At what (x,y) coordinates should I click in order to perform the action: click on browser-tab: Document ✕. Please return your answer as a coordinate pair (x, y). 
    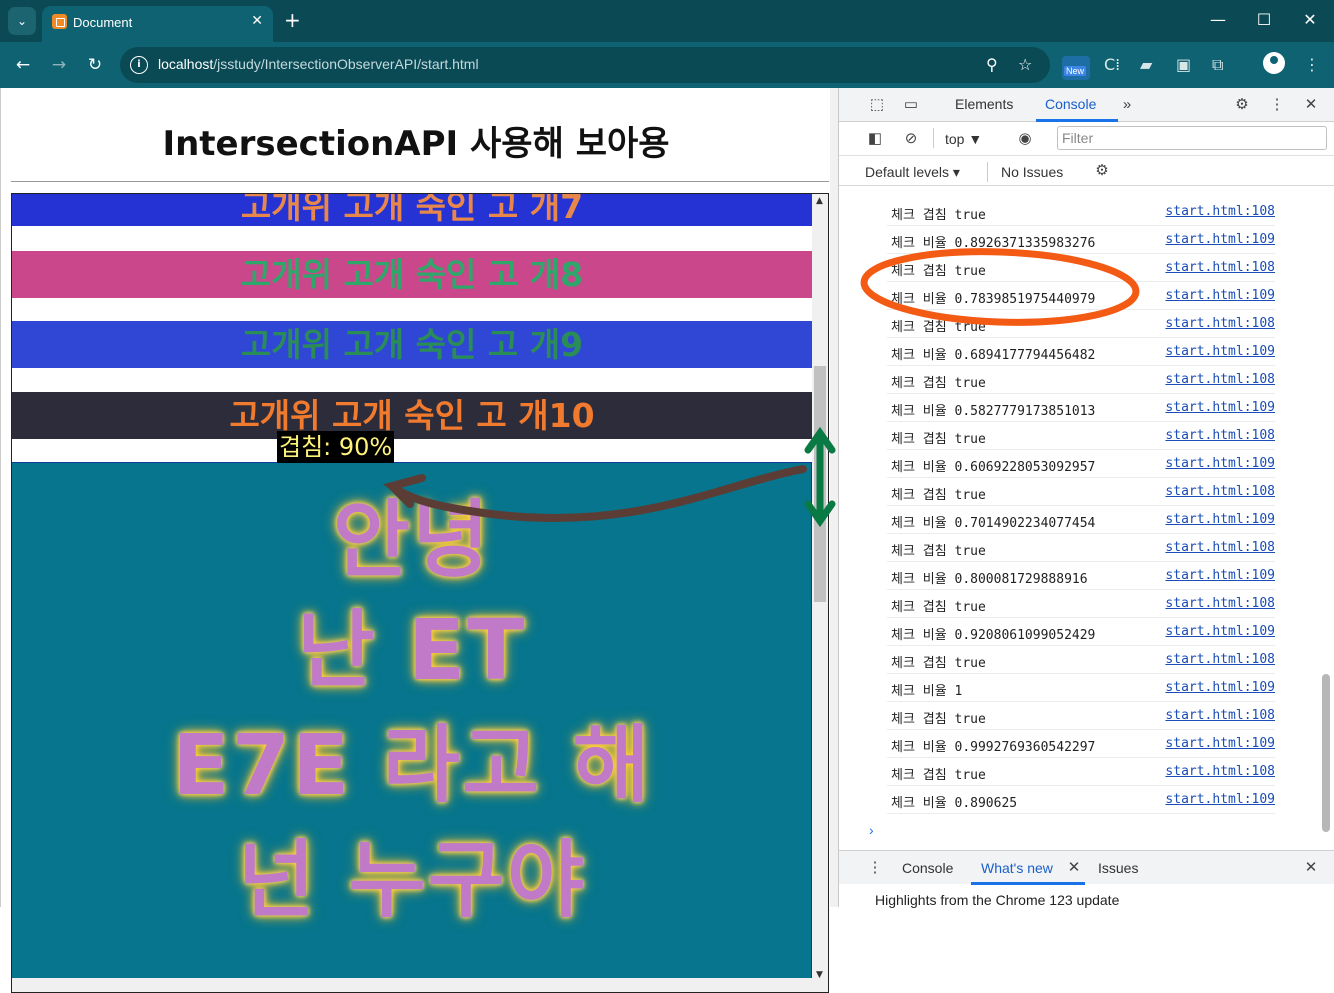
    Looking at the image, I should click on (157, 24).